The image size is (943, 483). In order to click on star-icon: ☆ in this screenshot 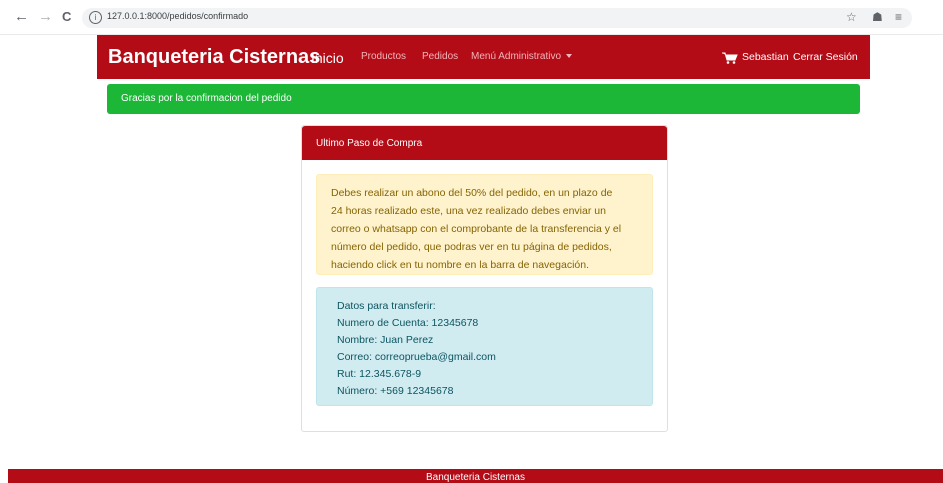, I will do `click(851, 17)`.